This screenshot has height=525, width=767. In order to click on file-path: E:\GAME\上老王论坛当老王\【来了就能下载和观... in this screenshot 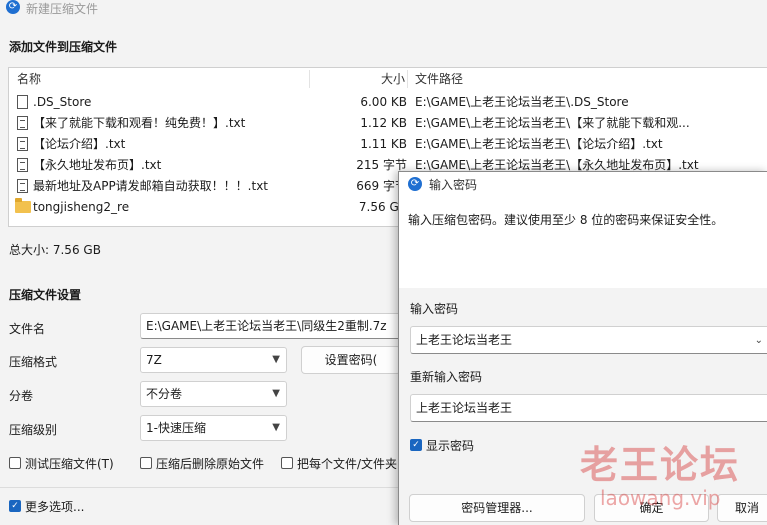, I will do `click(552, 123)`.